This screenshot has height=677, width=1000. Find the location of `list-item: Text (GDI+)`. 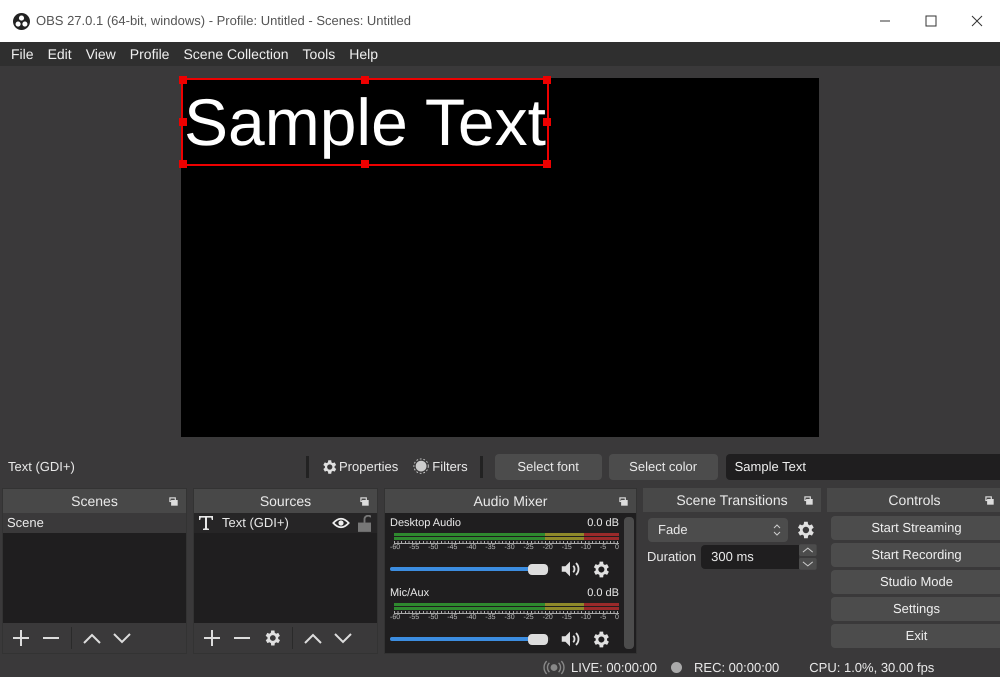

list-item: Text (GDI+) is located at coordinates (285, 523).